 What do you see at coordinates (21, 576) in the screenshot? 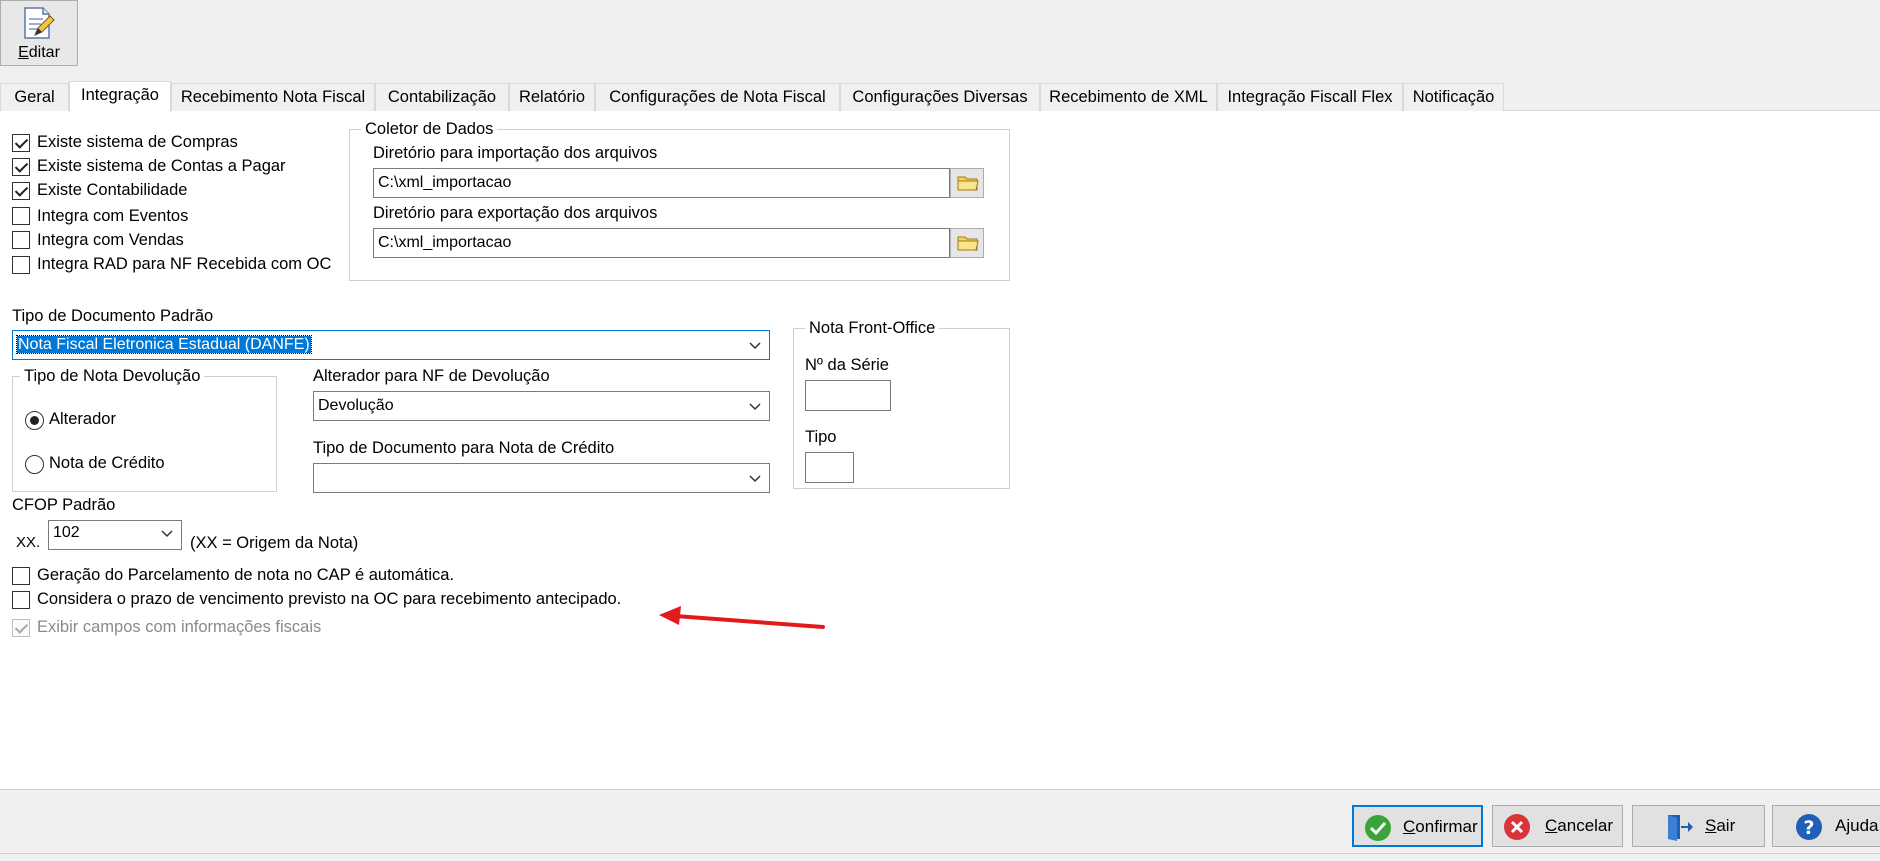
I see `checkbox-parcelamento-cap` at bounding box center [21, 576].